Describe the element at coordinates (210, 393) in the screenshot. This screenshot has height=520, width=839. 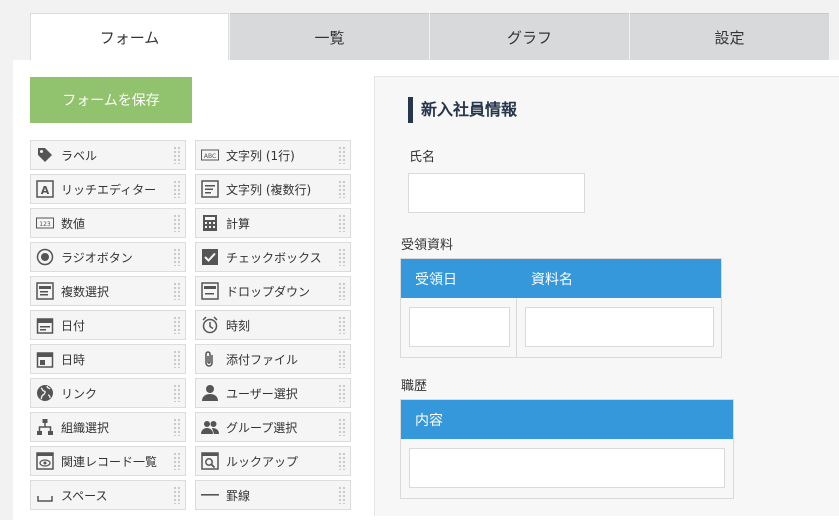
I see `user-icon` at that location.